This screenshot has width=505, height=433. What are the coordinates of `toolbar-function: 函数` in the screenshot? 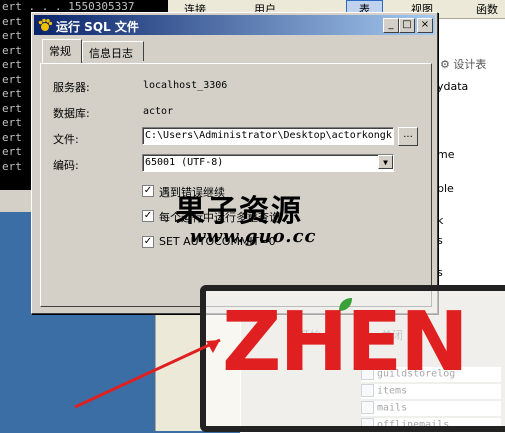 It's located at (487, 9).